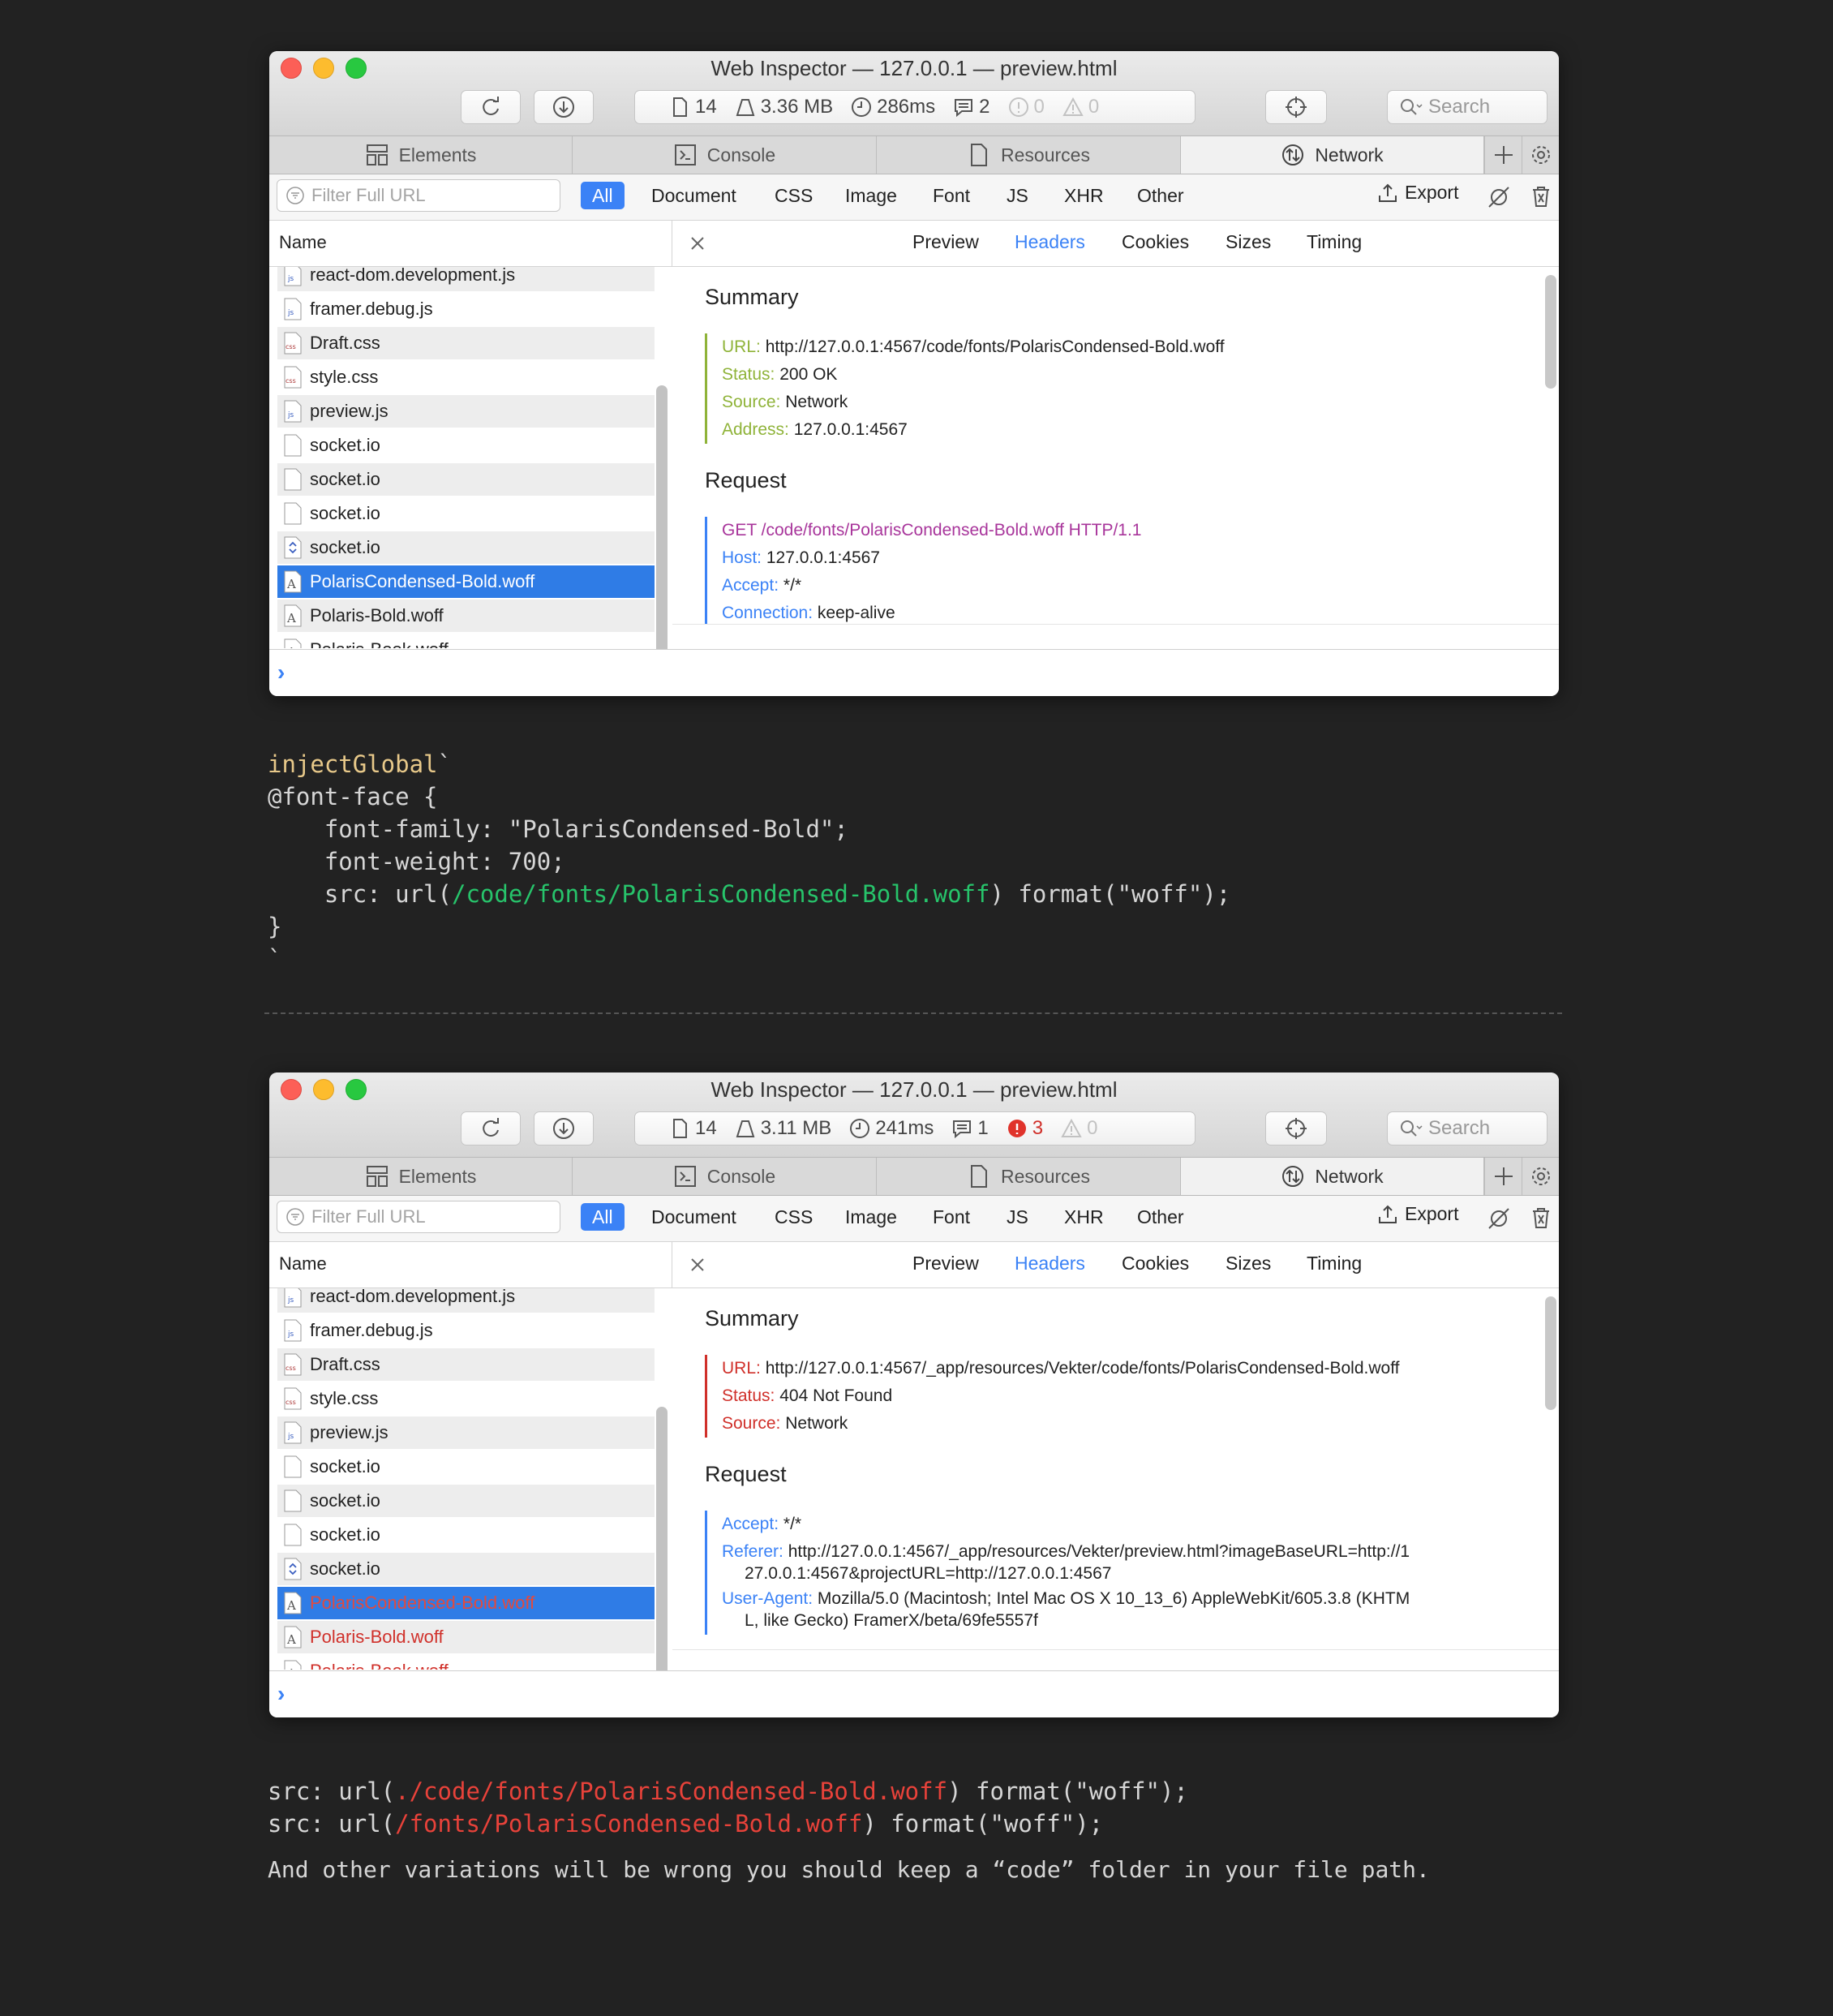  Describe the element at coordinates (1119, 558) in the screenshot. I see `request-host: Host: 127.0.0.1:4567` at that location.